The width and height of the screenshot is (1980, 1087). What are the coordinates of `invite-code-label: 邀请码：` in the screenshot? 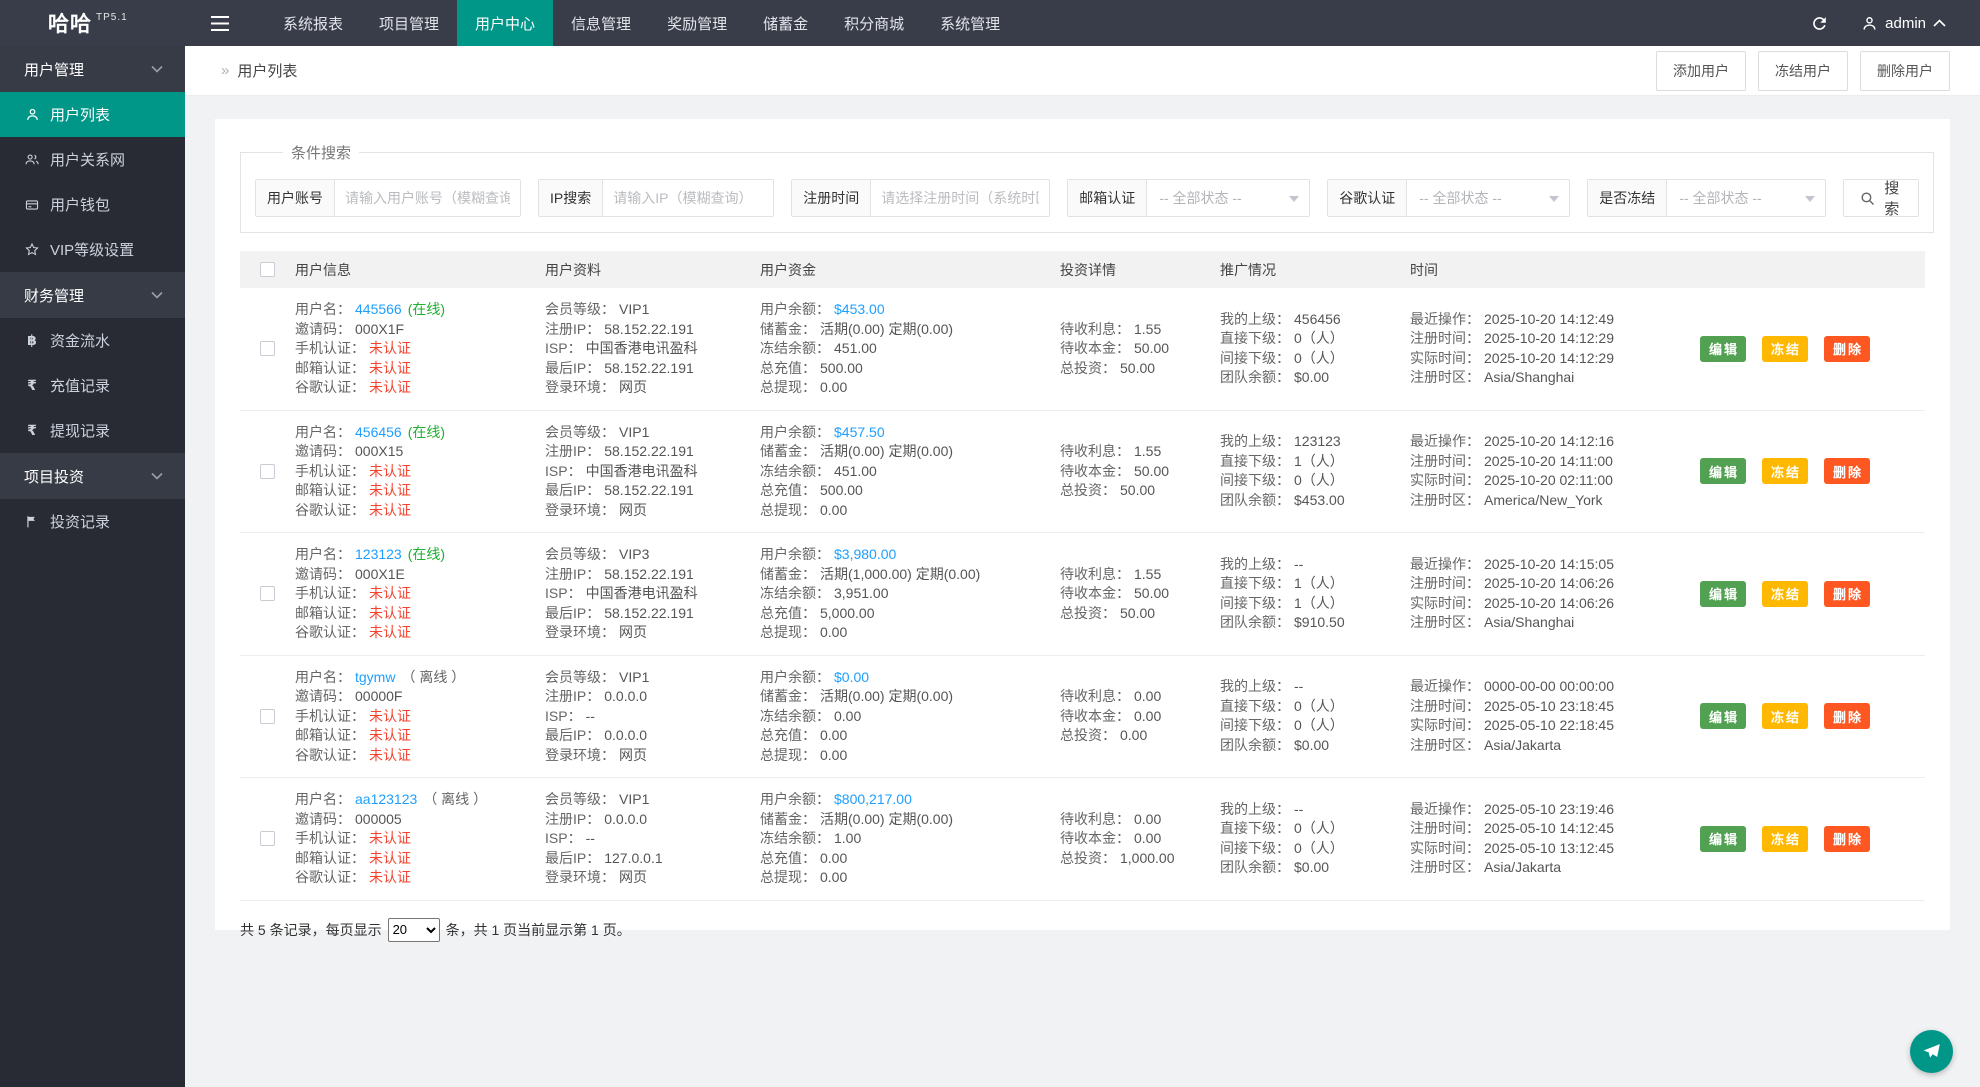 It's located at (323, 451).